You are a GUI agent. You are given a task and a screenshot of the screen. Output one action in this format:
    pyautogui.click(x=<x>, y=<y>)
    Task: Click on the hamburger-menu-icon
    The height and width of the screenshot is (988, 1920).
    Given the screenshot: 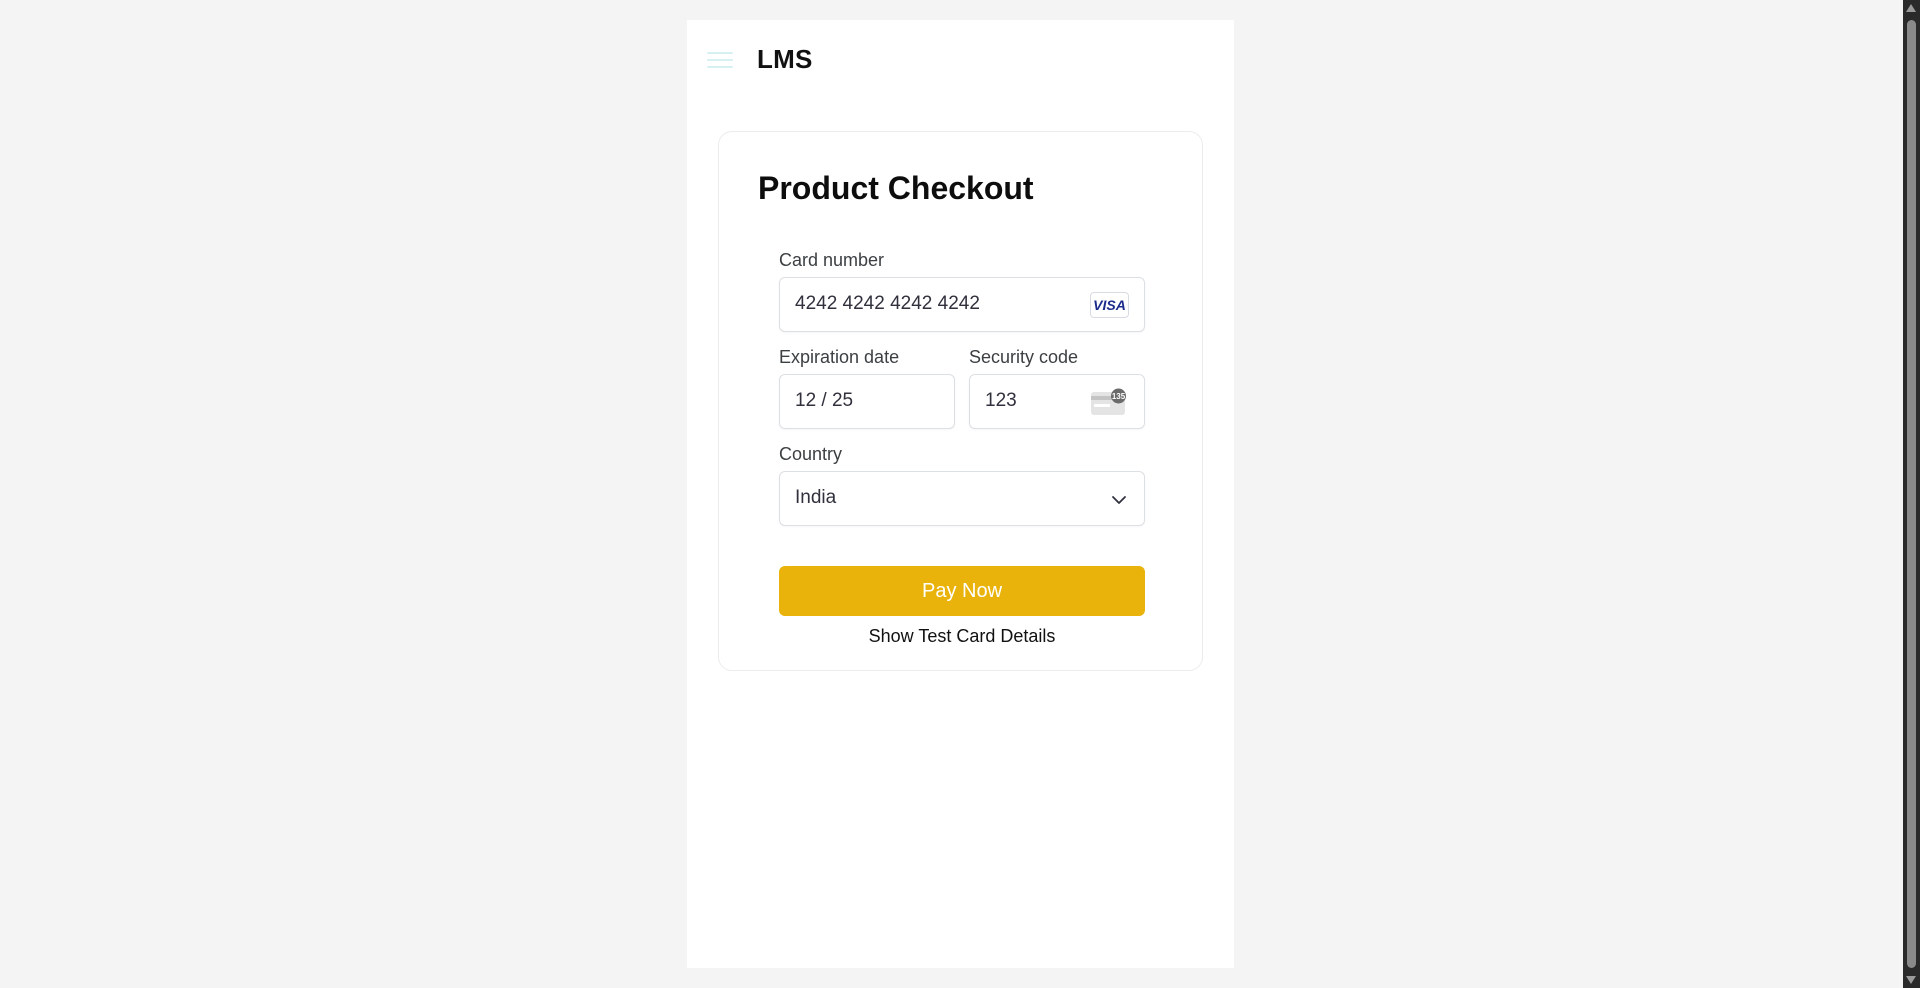 What is the action you would take?
    pyautogui.click(x=720, y=60)
    